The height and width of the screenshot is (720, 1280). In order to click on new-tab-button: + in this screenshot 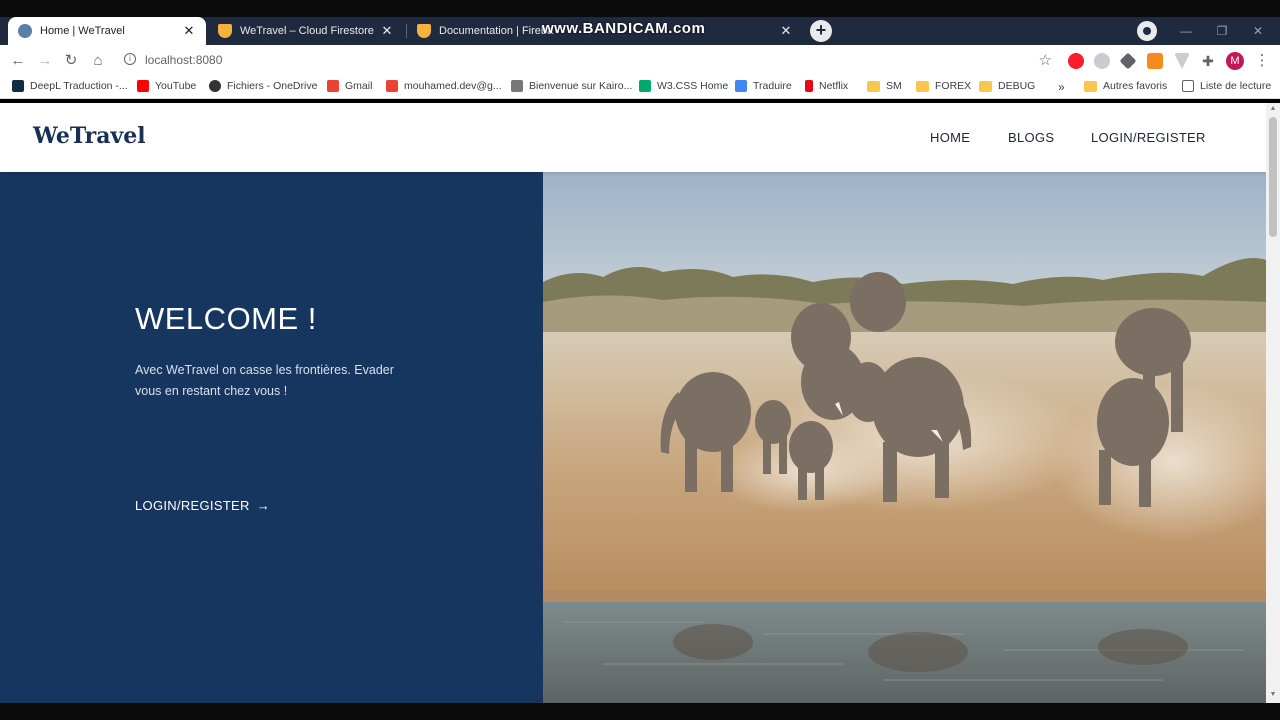, I will do `click(821, 31)`.